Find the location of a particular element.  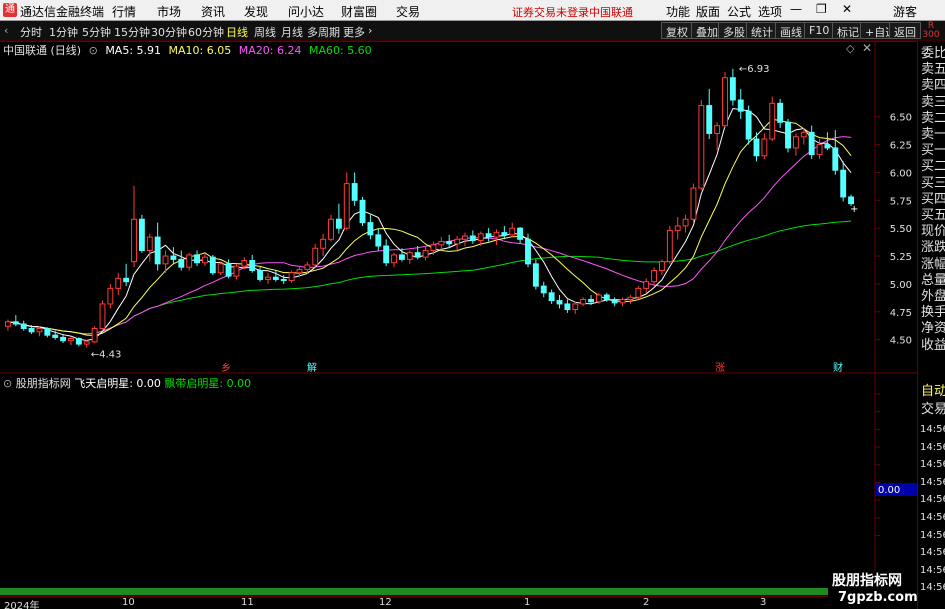

quote-label: 卖一 is located at coordinates (933, 134).